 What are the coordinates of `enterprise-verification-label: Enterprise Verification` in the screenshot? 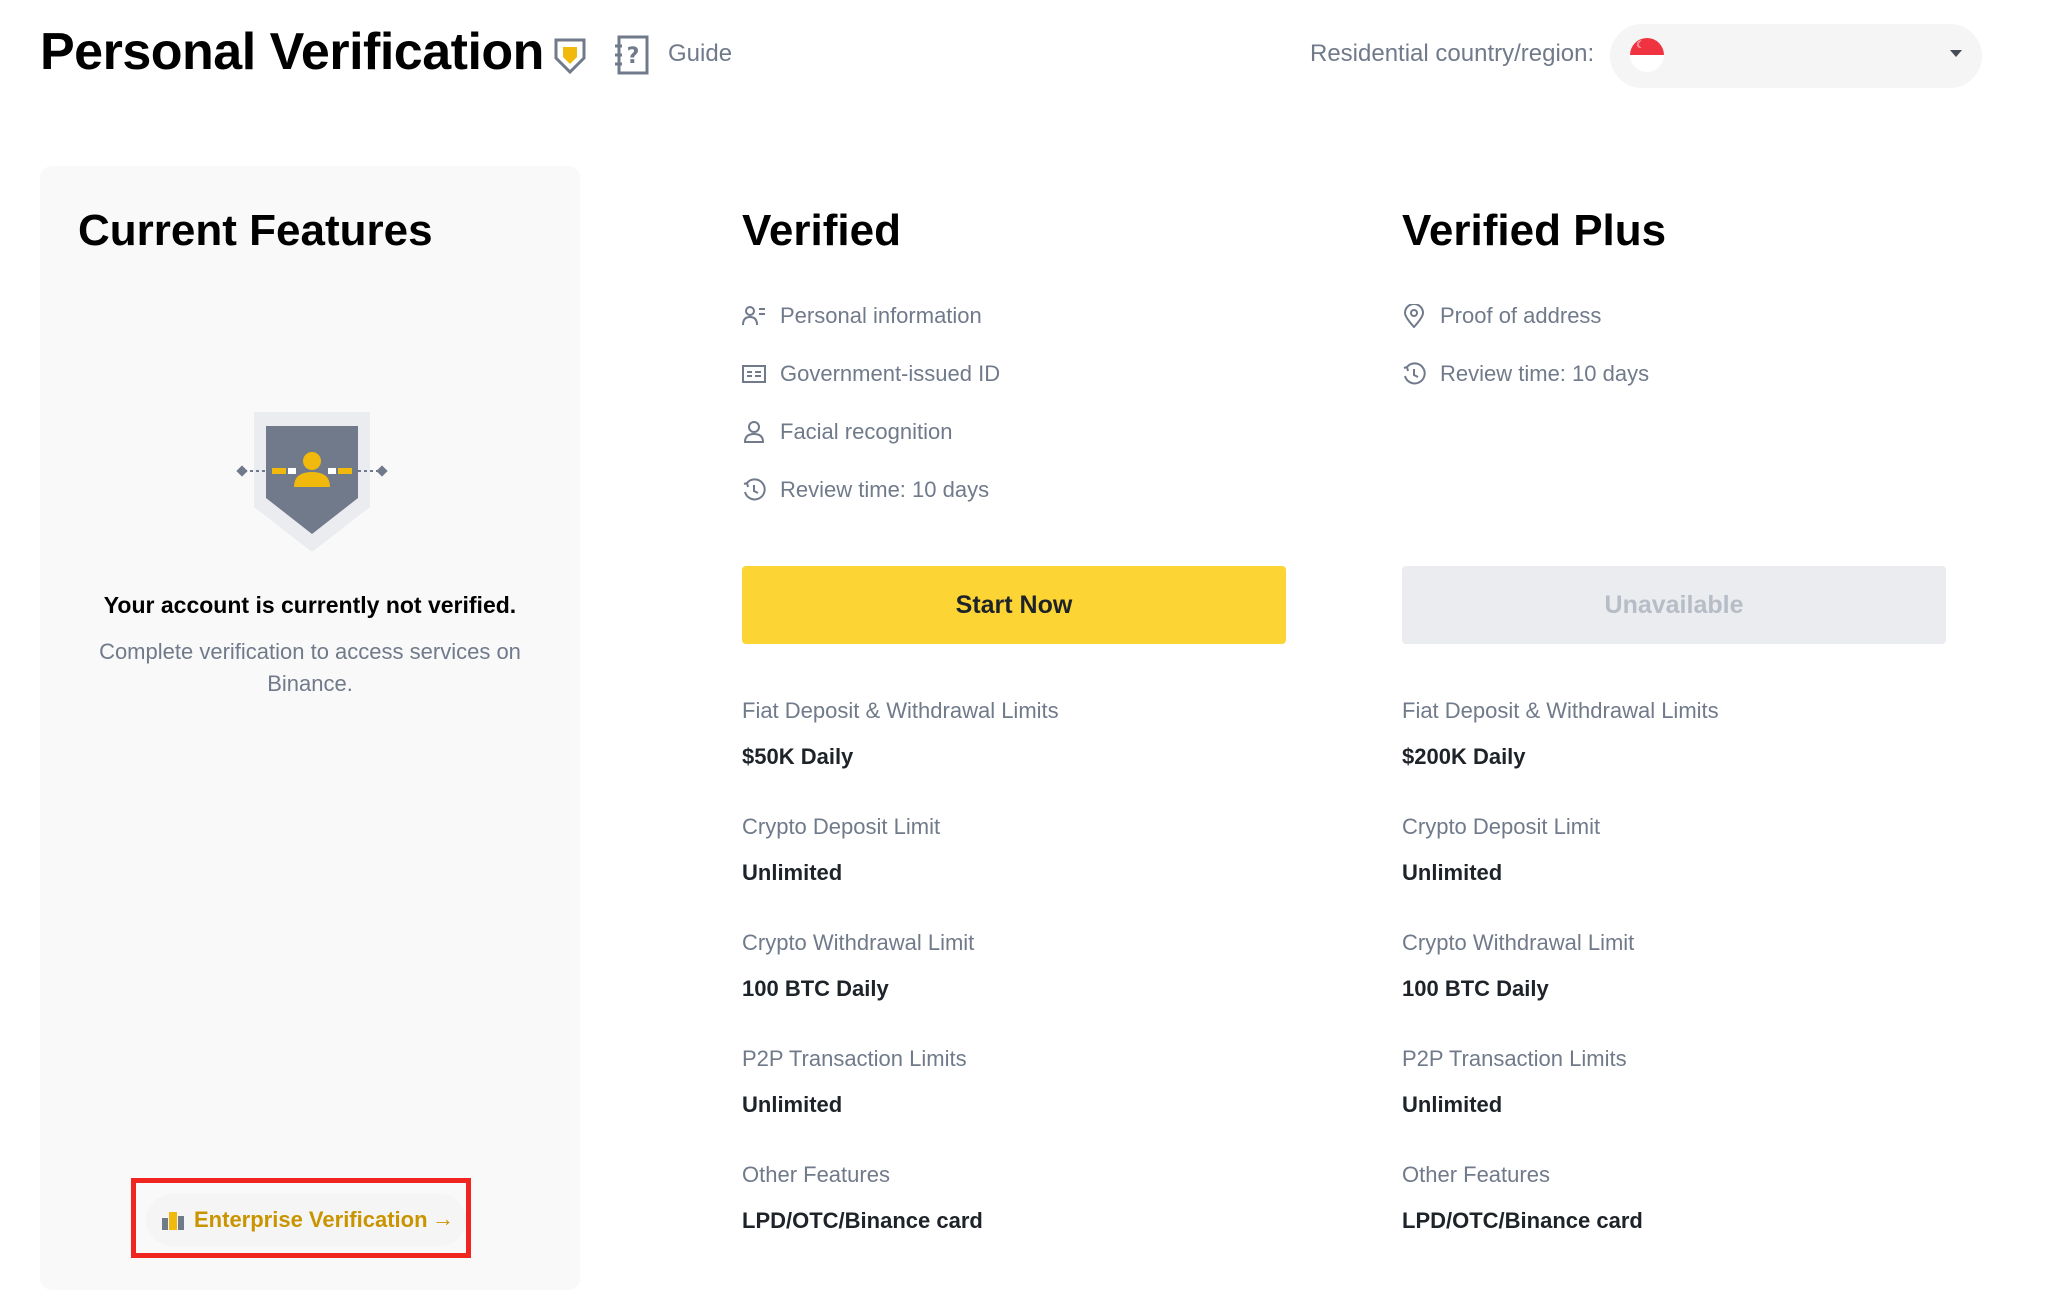 It's located at (311, 1219).